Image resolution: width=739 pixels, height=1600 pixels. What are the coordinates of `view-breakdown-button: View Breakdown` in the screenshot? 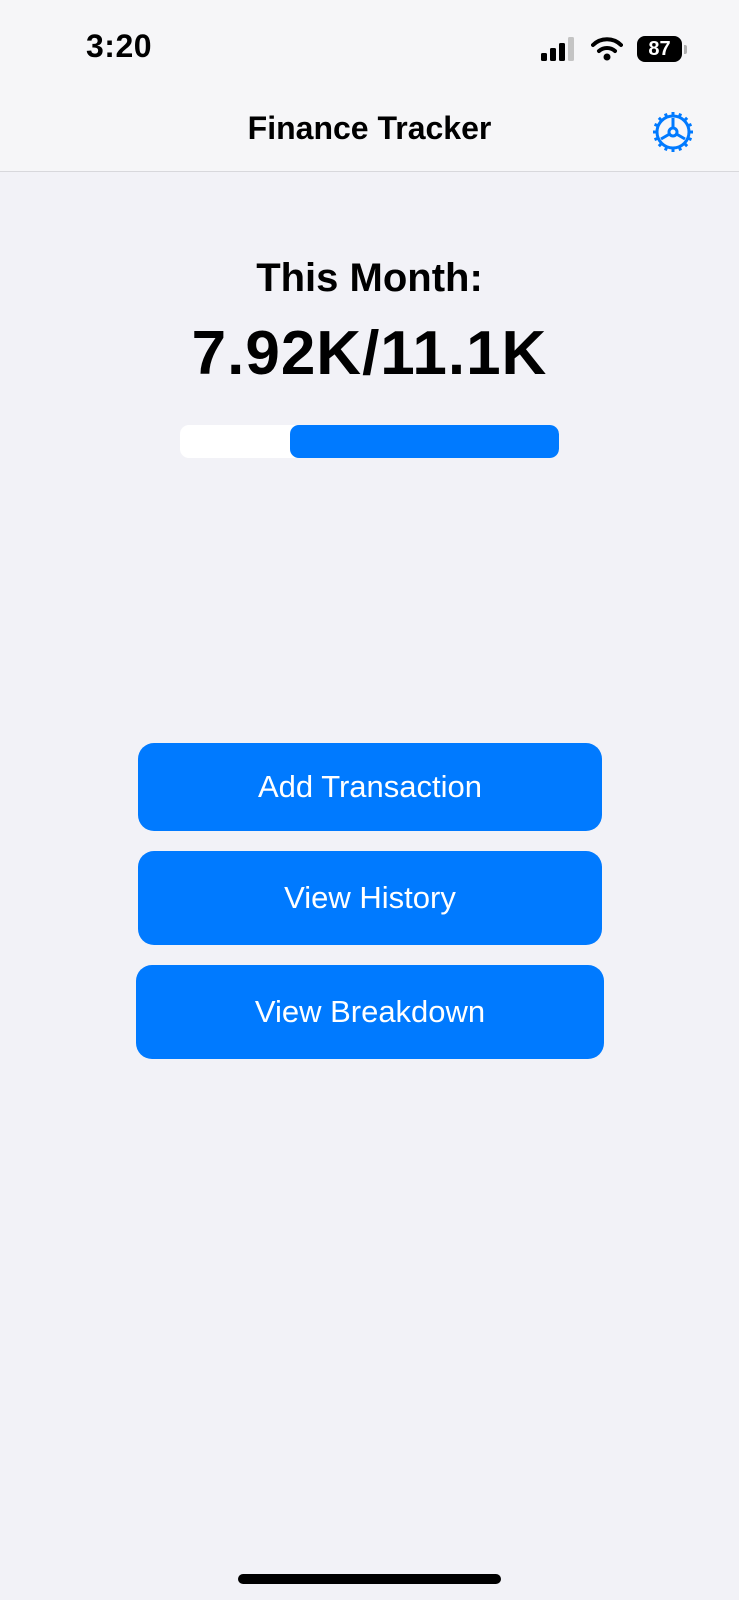 It's located at (370, 1012).